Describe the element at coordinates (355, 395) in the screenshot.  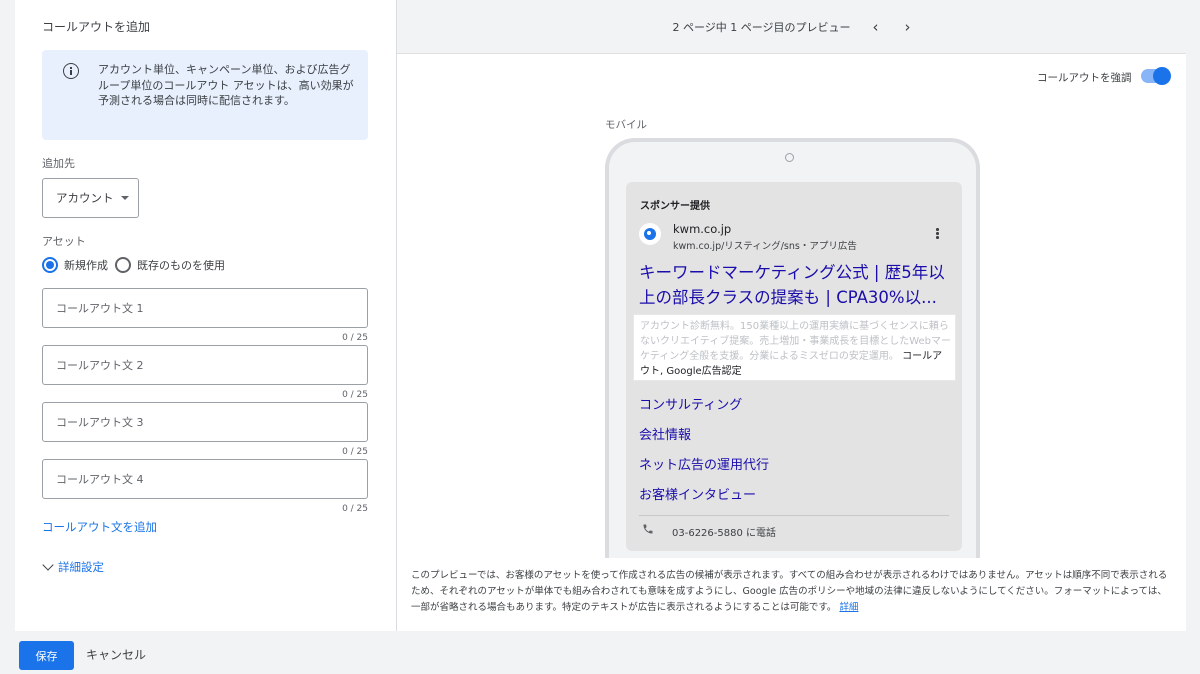
I see `callout-counter-2: 0 / 25` at that location.